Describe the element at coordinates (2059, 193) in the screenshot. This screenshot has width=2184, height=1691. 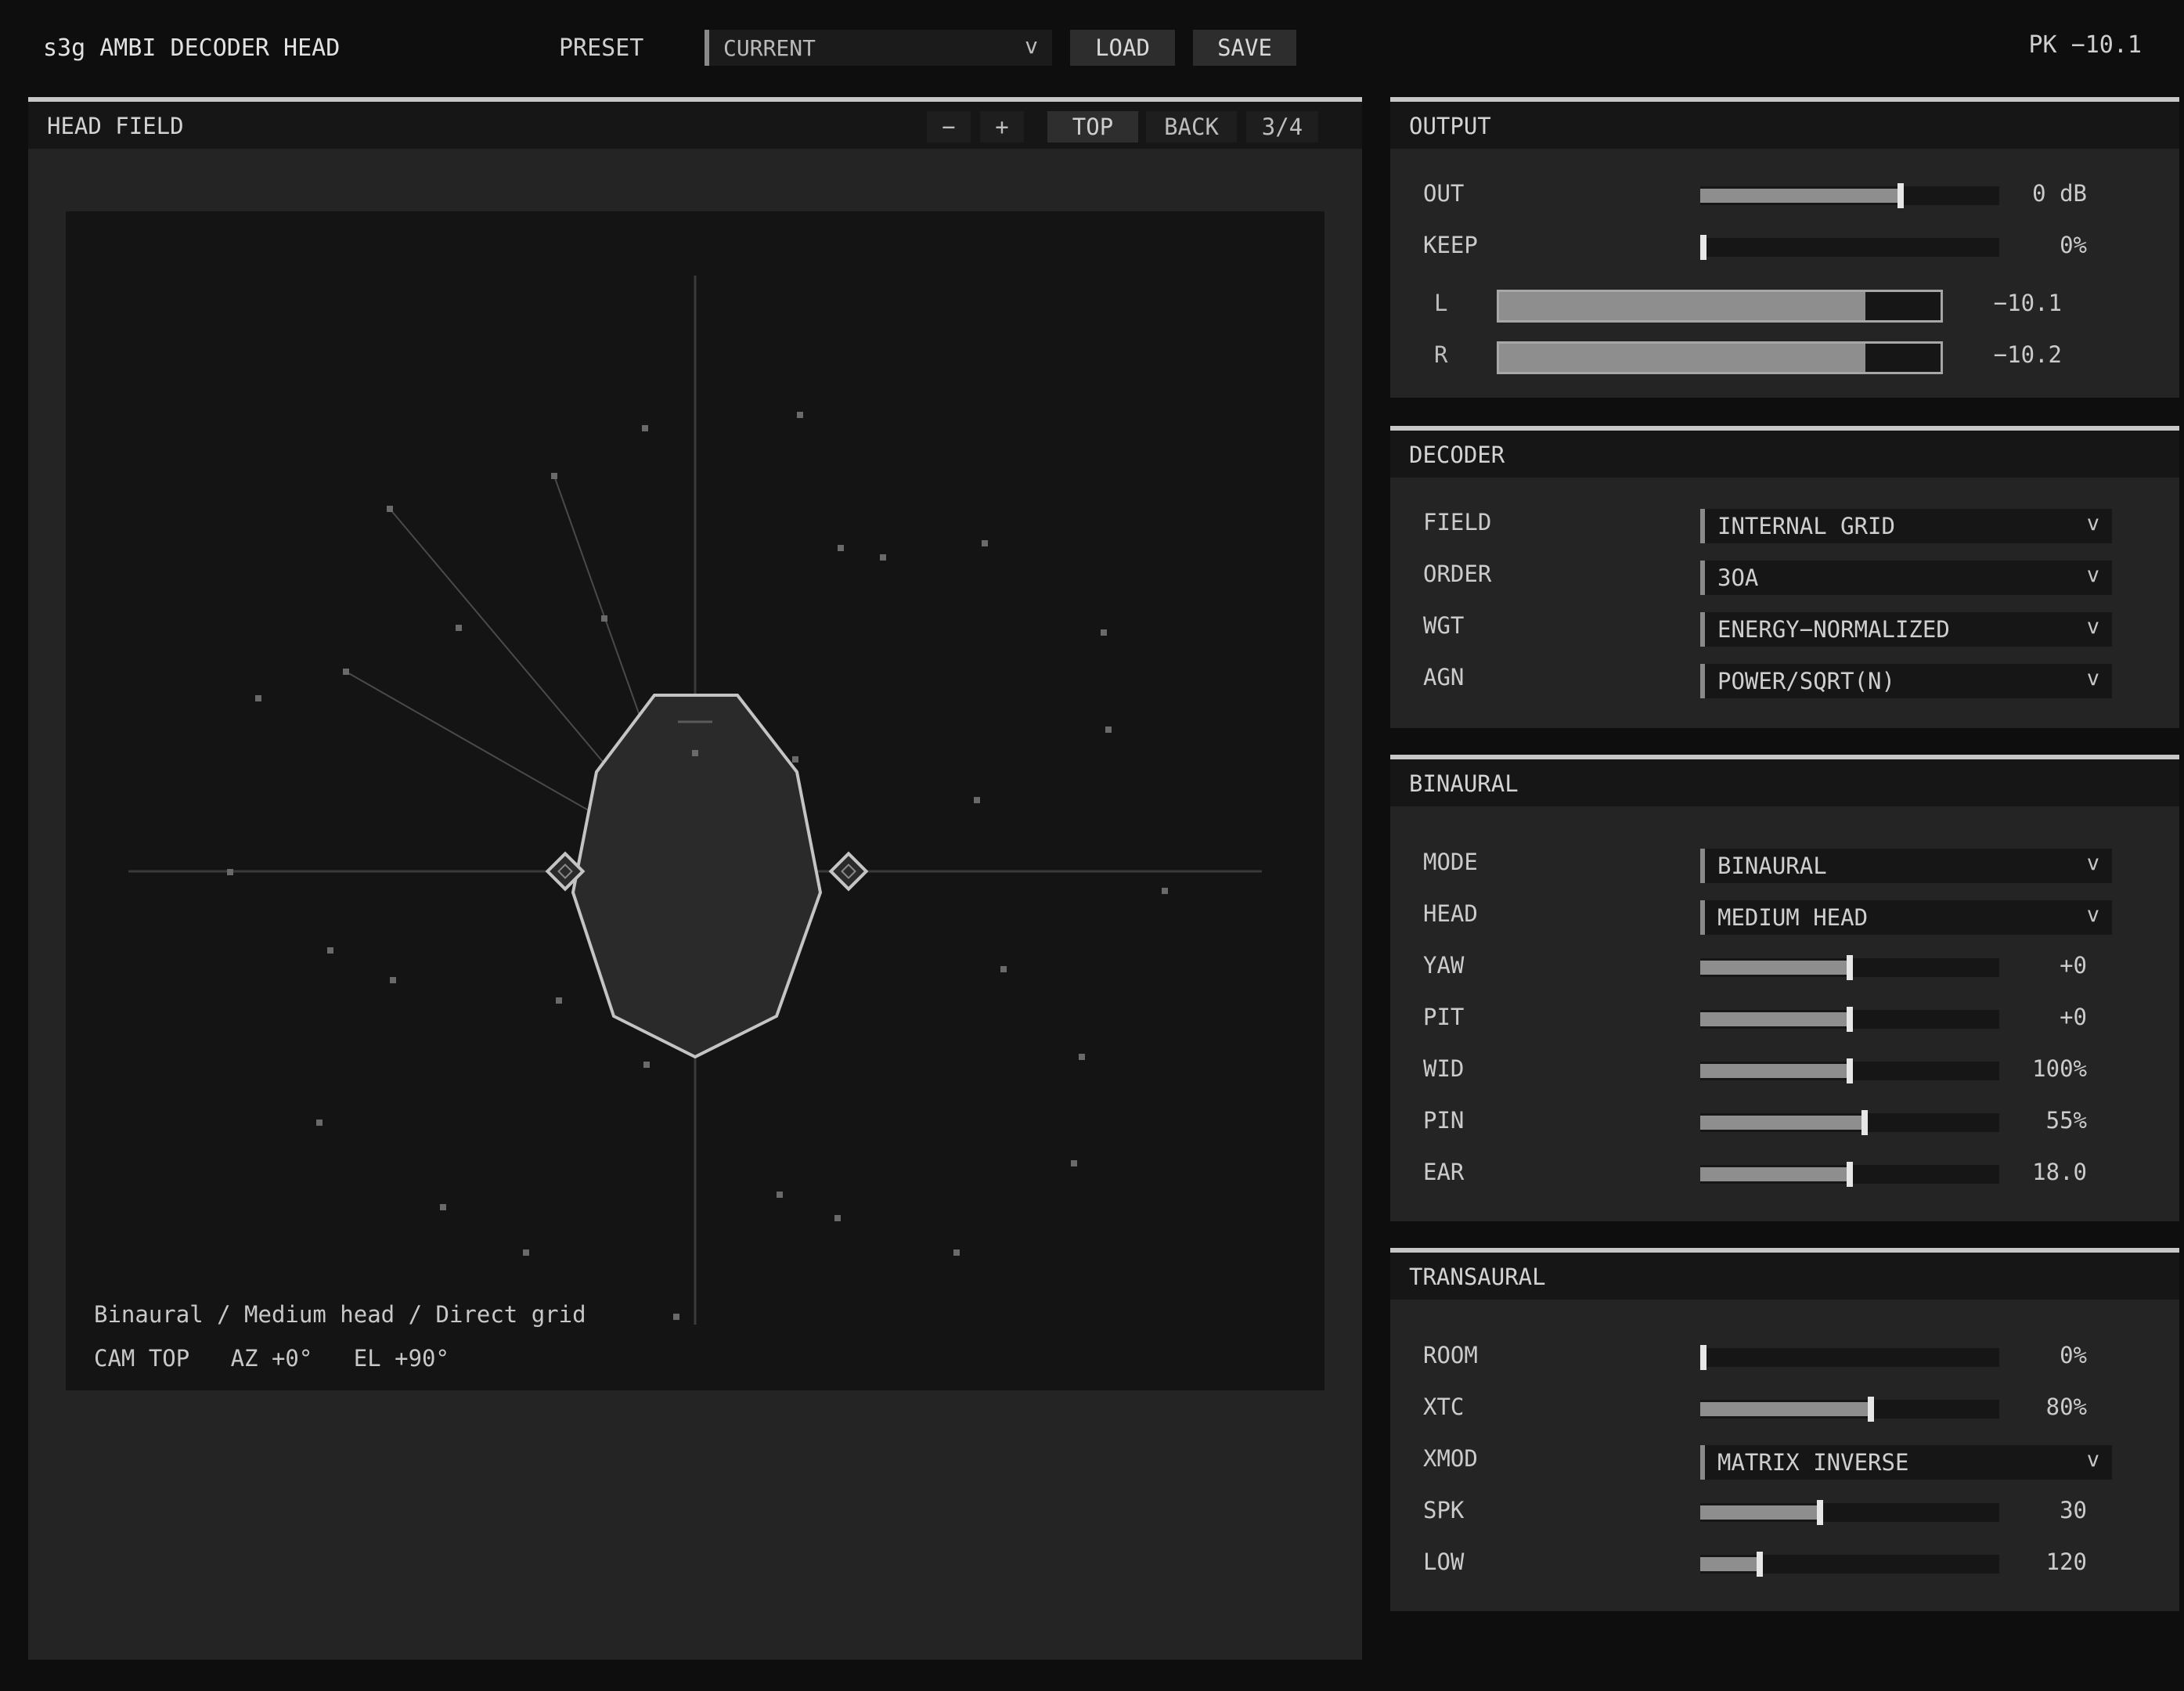
I see `out-value: 0 dB` at that location.